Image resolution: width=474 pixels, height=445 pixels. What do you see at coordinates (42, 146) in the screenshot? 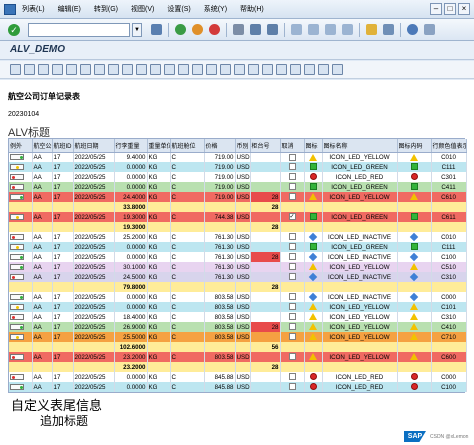
I see `column-header: 航空公司` at bounding box center [42, 146].